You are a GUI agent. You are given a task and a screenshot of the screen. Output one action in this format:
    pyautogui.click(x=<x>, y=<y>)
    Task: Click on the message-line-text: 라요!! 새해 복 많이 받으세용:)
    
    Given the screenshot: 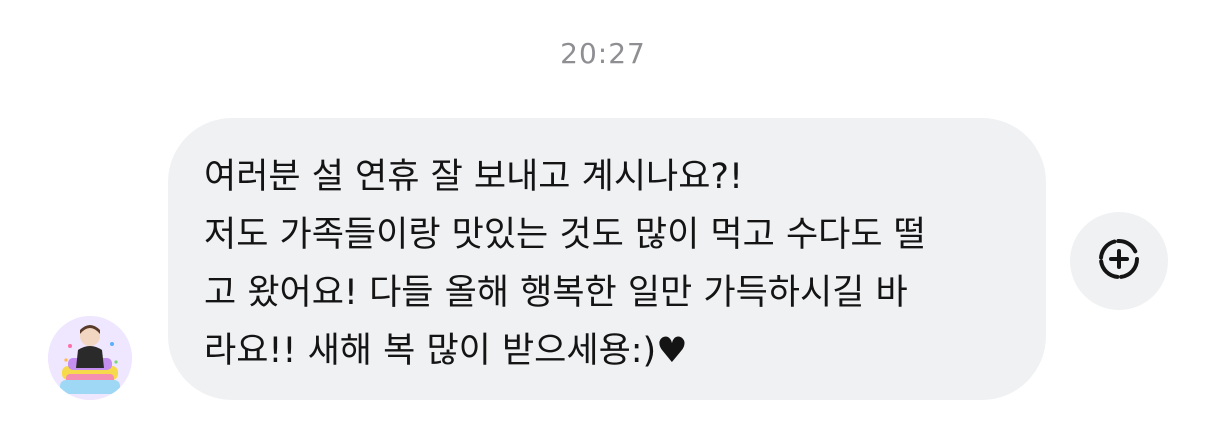 What is the action you would take?
    pyautogui.click(x=430, y=351)
    